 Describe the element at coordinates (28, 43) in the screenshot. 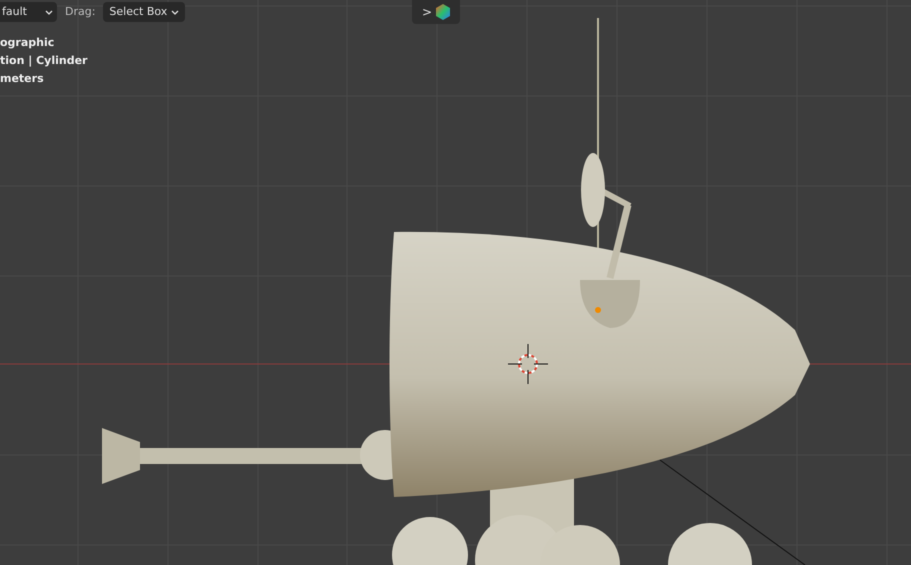

I see `viewport-info-text: ographic` at that location.